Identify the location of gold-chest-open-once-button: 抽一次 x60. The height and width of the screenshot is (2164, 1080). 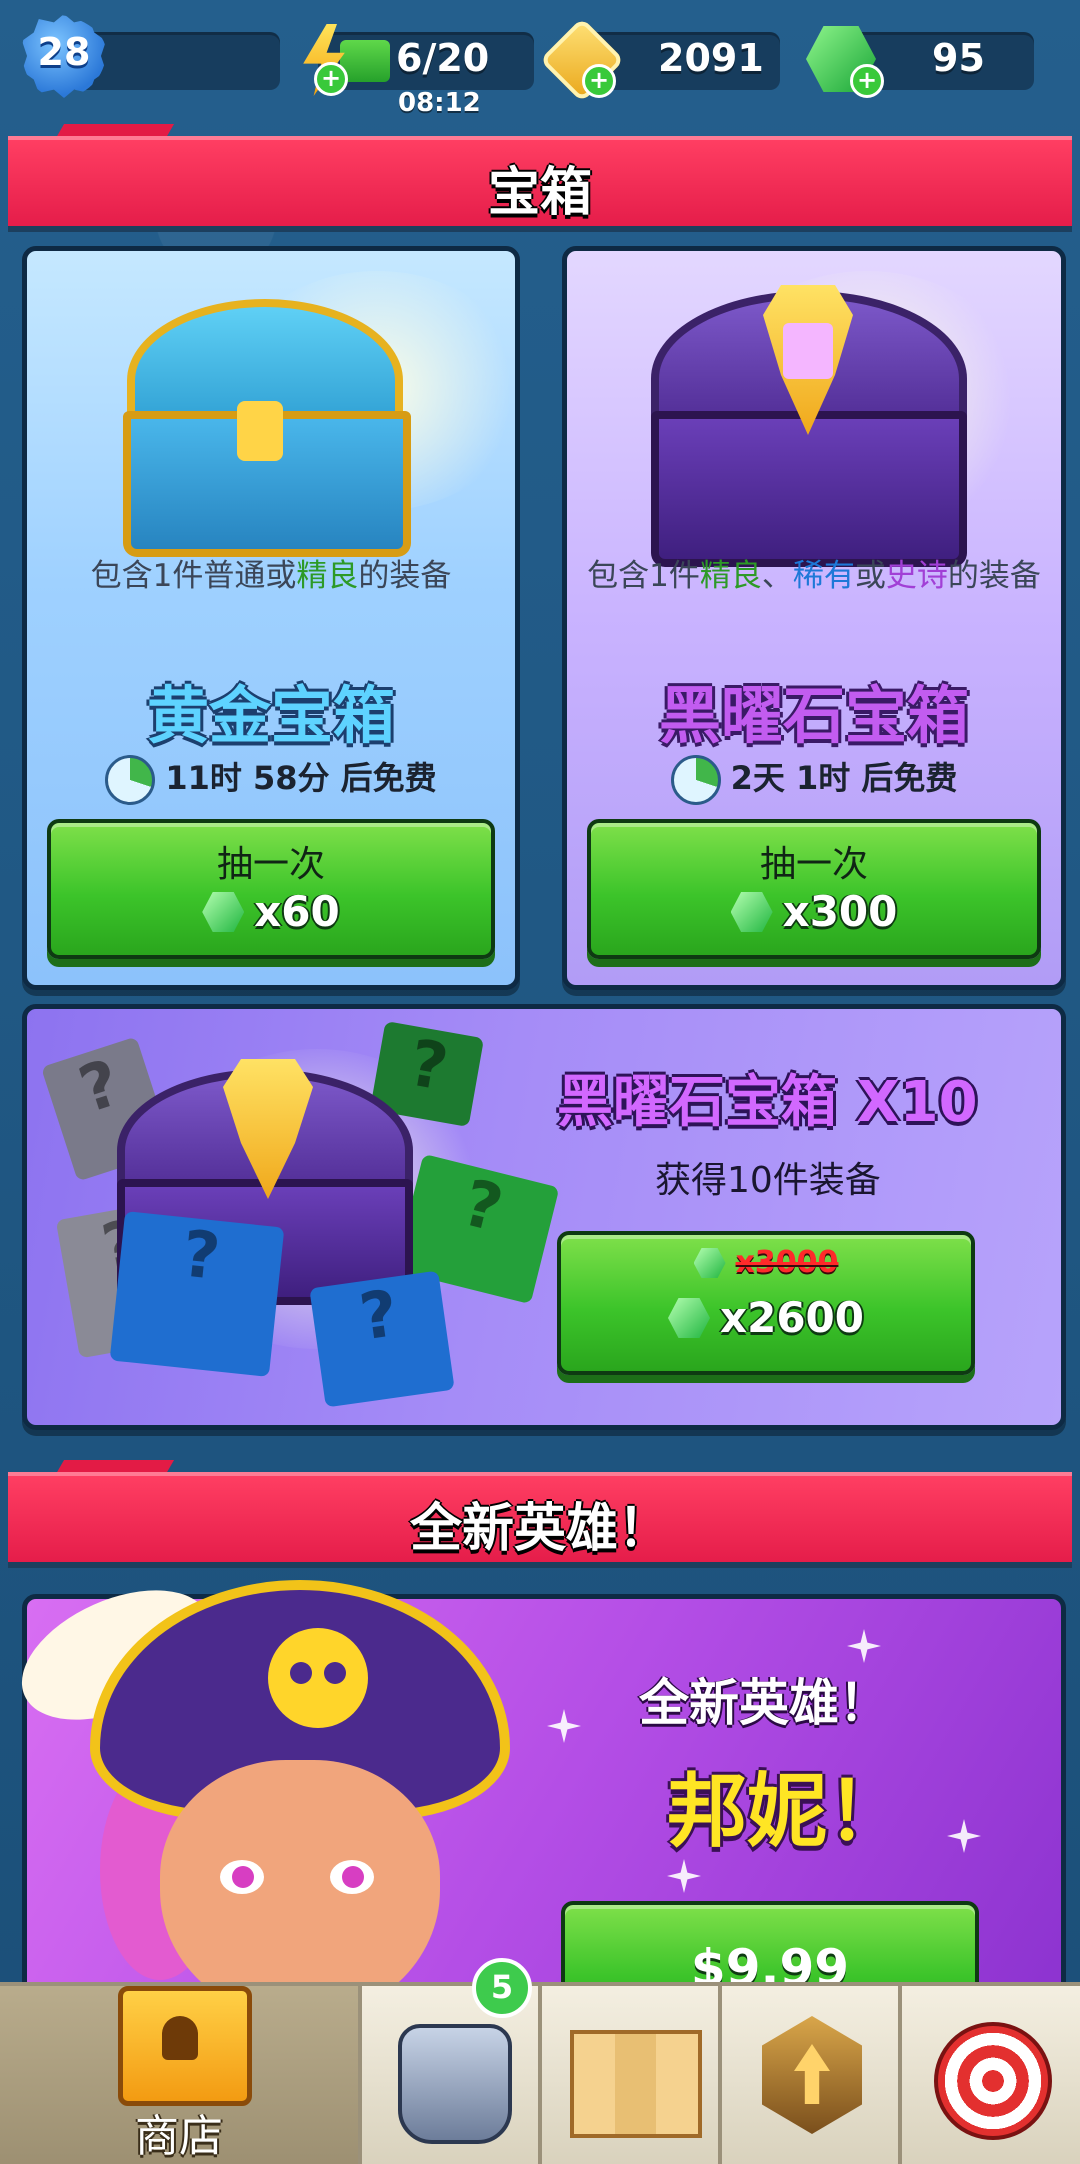
(271, 889).